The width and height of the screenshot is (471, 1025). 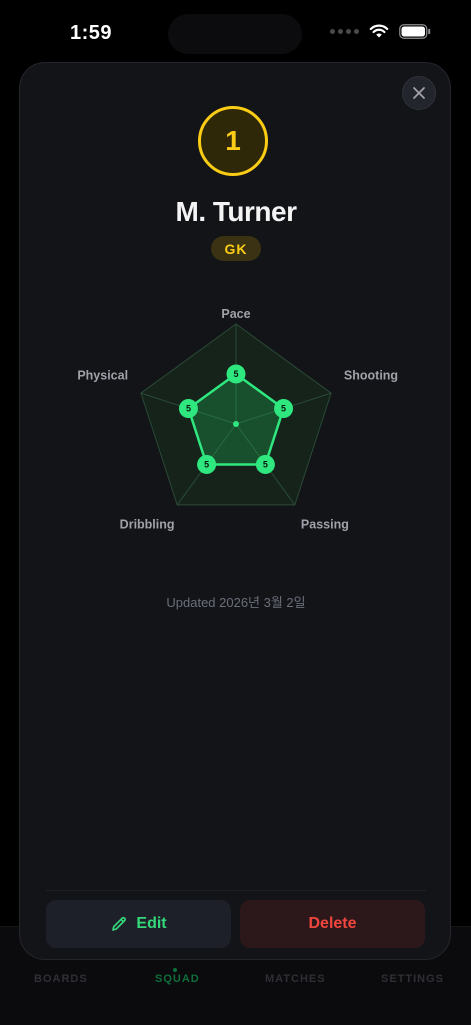 I want to click on player-number: 1, so click(x=233, y=140).